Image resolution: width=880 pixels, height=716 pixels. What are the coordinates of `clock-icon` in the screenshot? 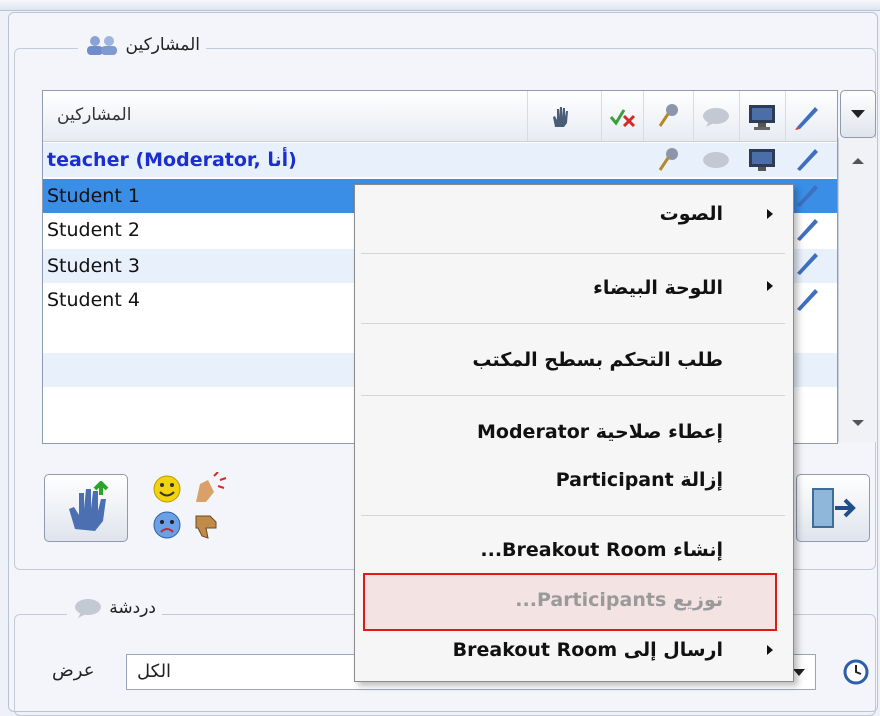 It's located at (856, 672).